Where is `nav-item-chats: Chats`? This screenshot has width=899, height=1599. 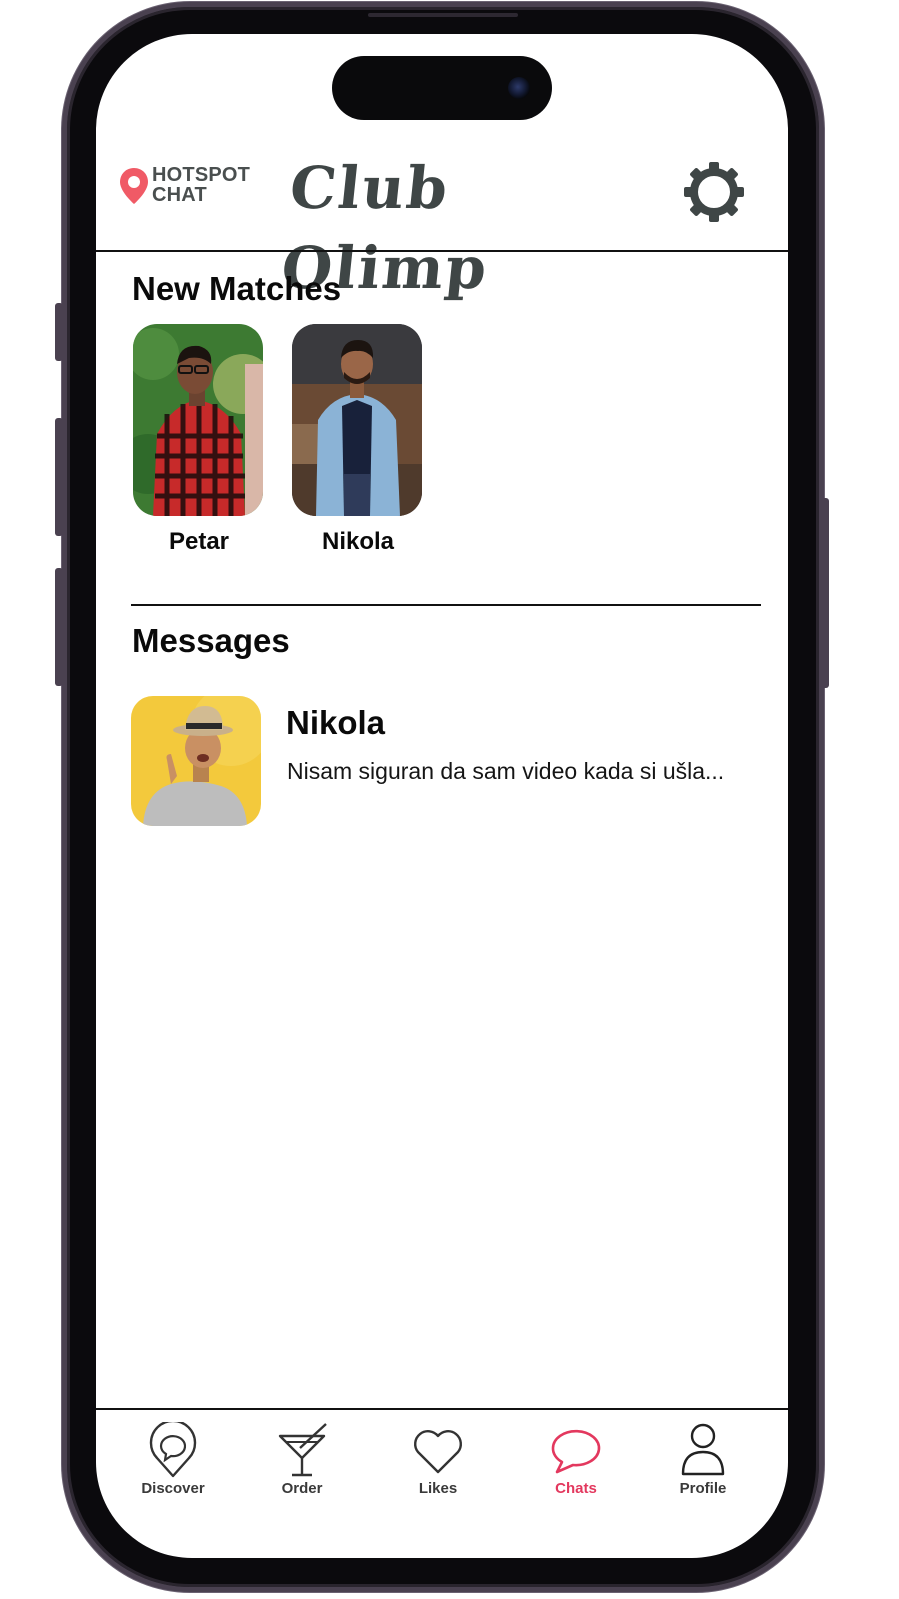 nav-item-chats: Chats is located at coordinates (576, 1459).